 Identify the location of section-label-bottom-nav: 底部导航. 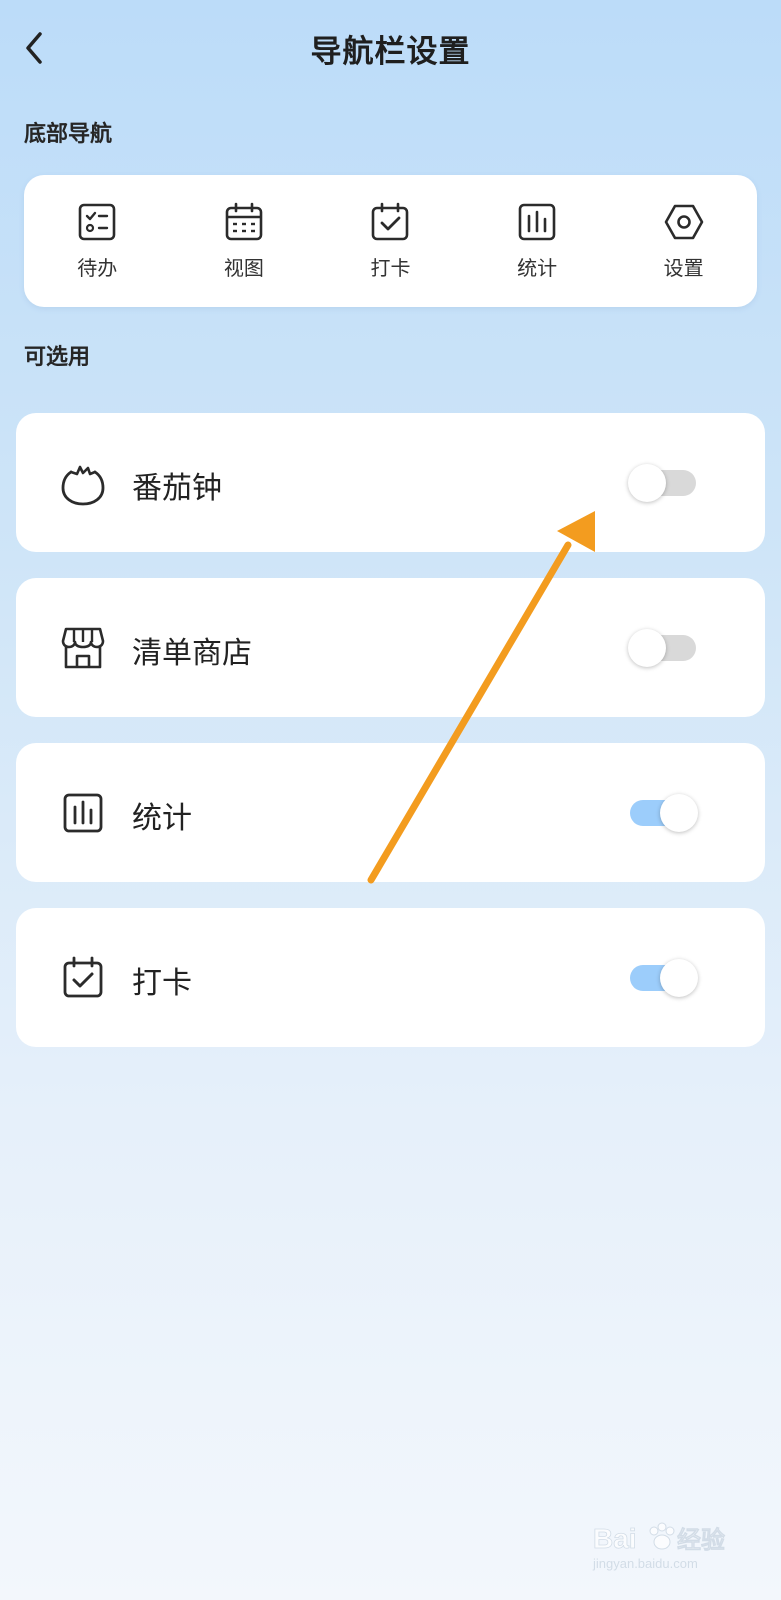
(68, 134).